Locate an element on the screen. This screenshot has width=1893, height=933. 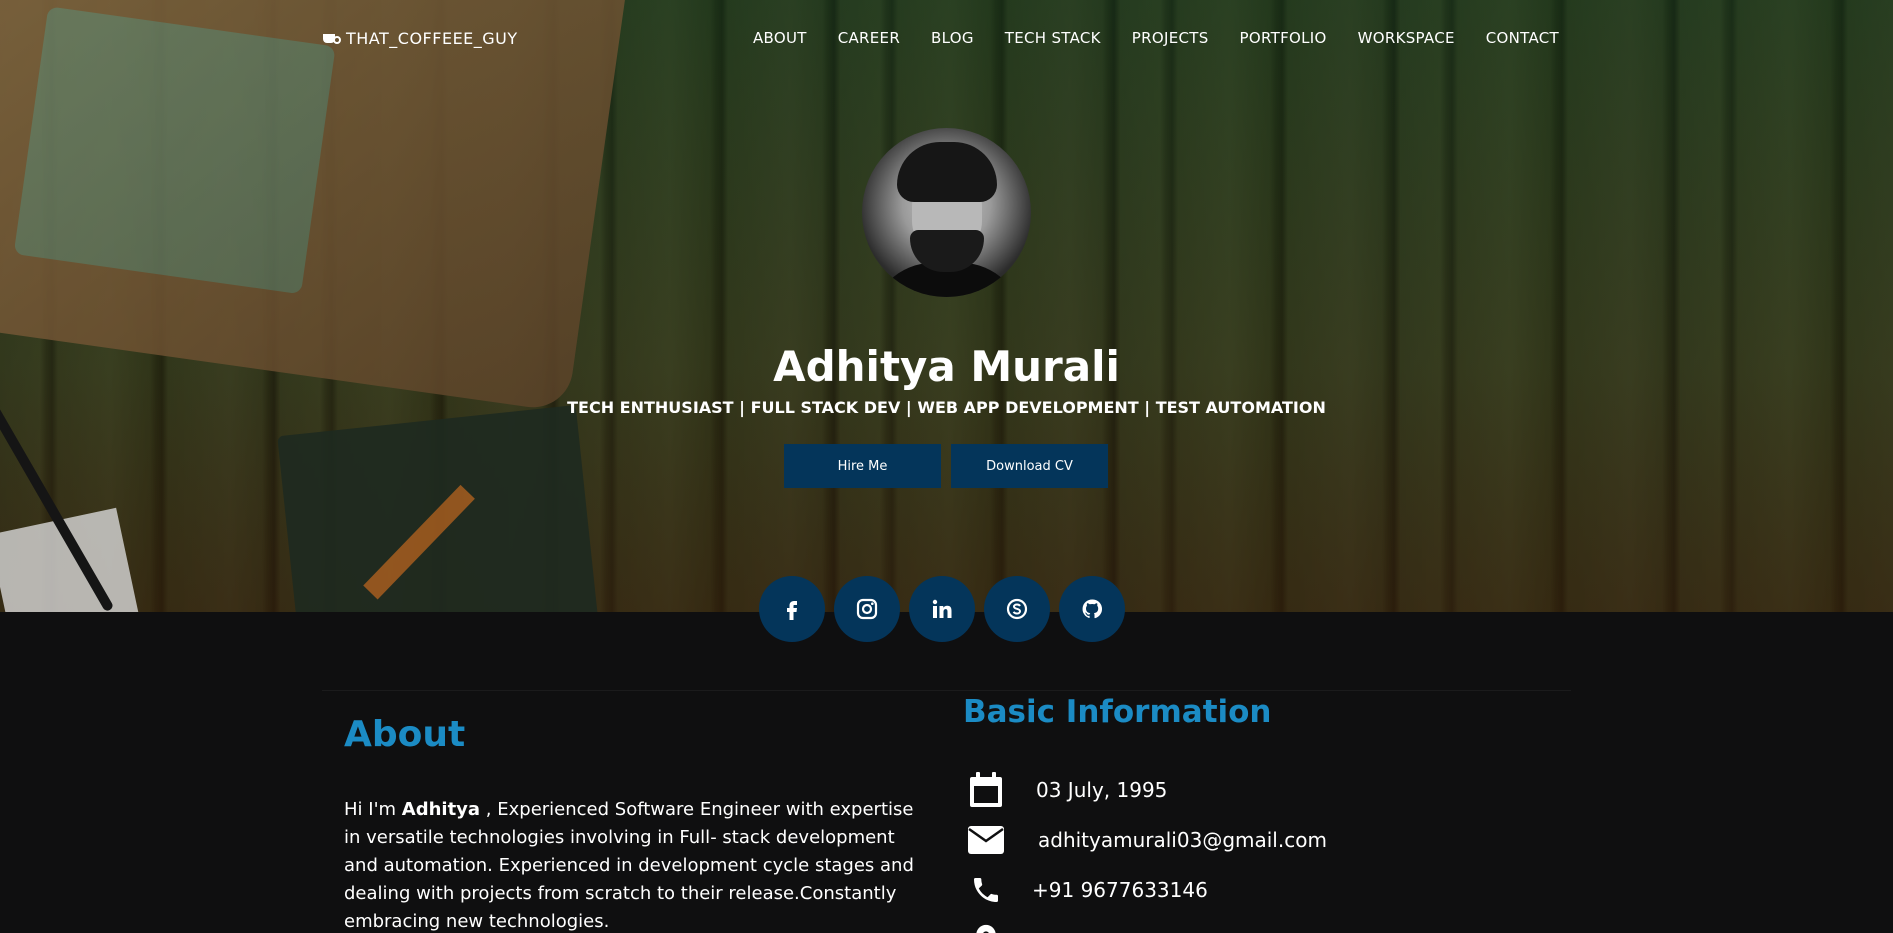
info-row-dob: 03 July, 1995 is located at coordinates (1066, 790).